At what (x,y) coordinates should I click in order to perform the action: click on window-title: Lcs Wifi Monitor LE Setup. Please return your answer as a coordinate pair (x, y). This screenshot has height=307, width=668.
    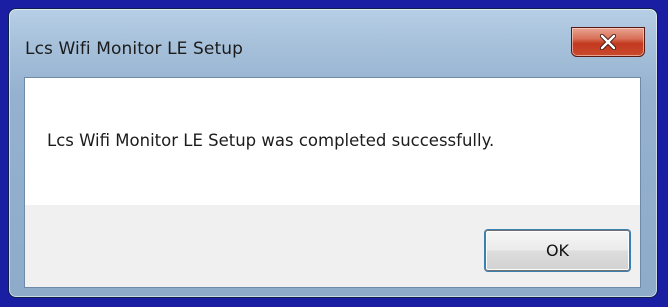
    Looking at the image, I should click on (134, 49).